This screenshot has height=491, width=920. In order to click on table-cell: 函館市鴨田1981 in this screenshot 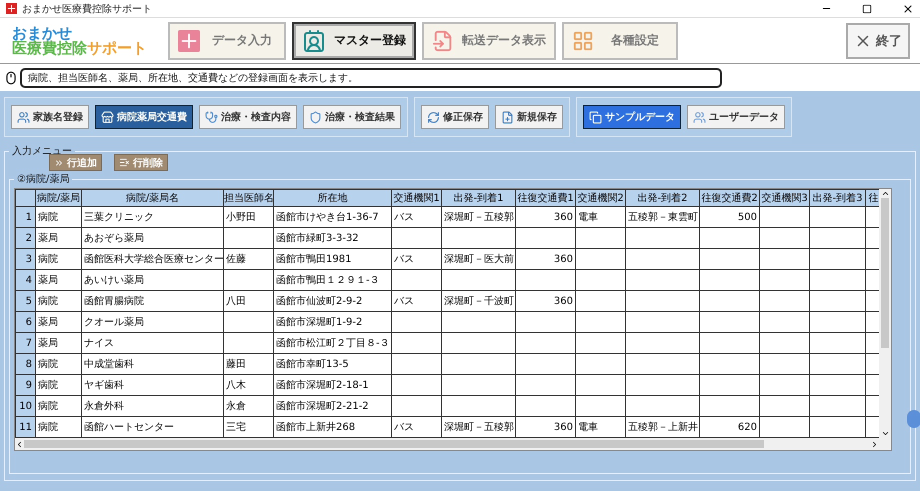, I will do `click(333, 259)`.